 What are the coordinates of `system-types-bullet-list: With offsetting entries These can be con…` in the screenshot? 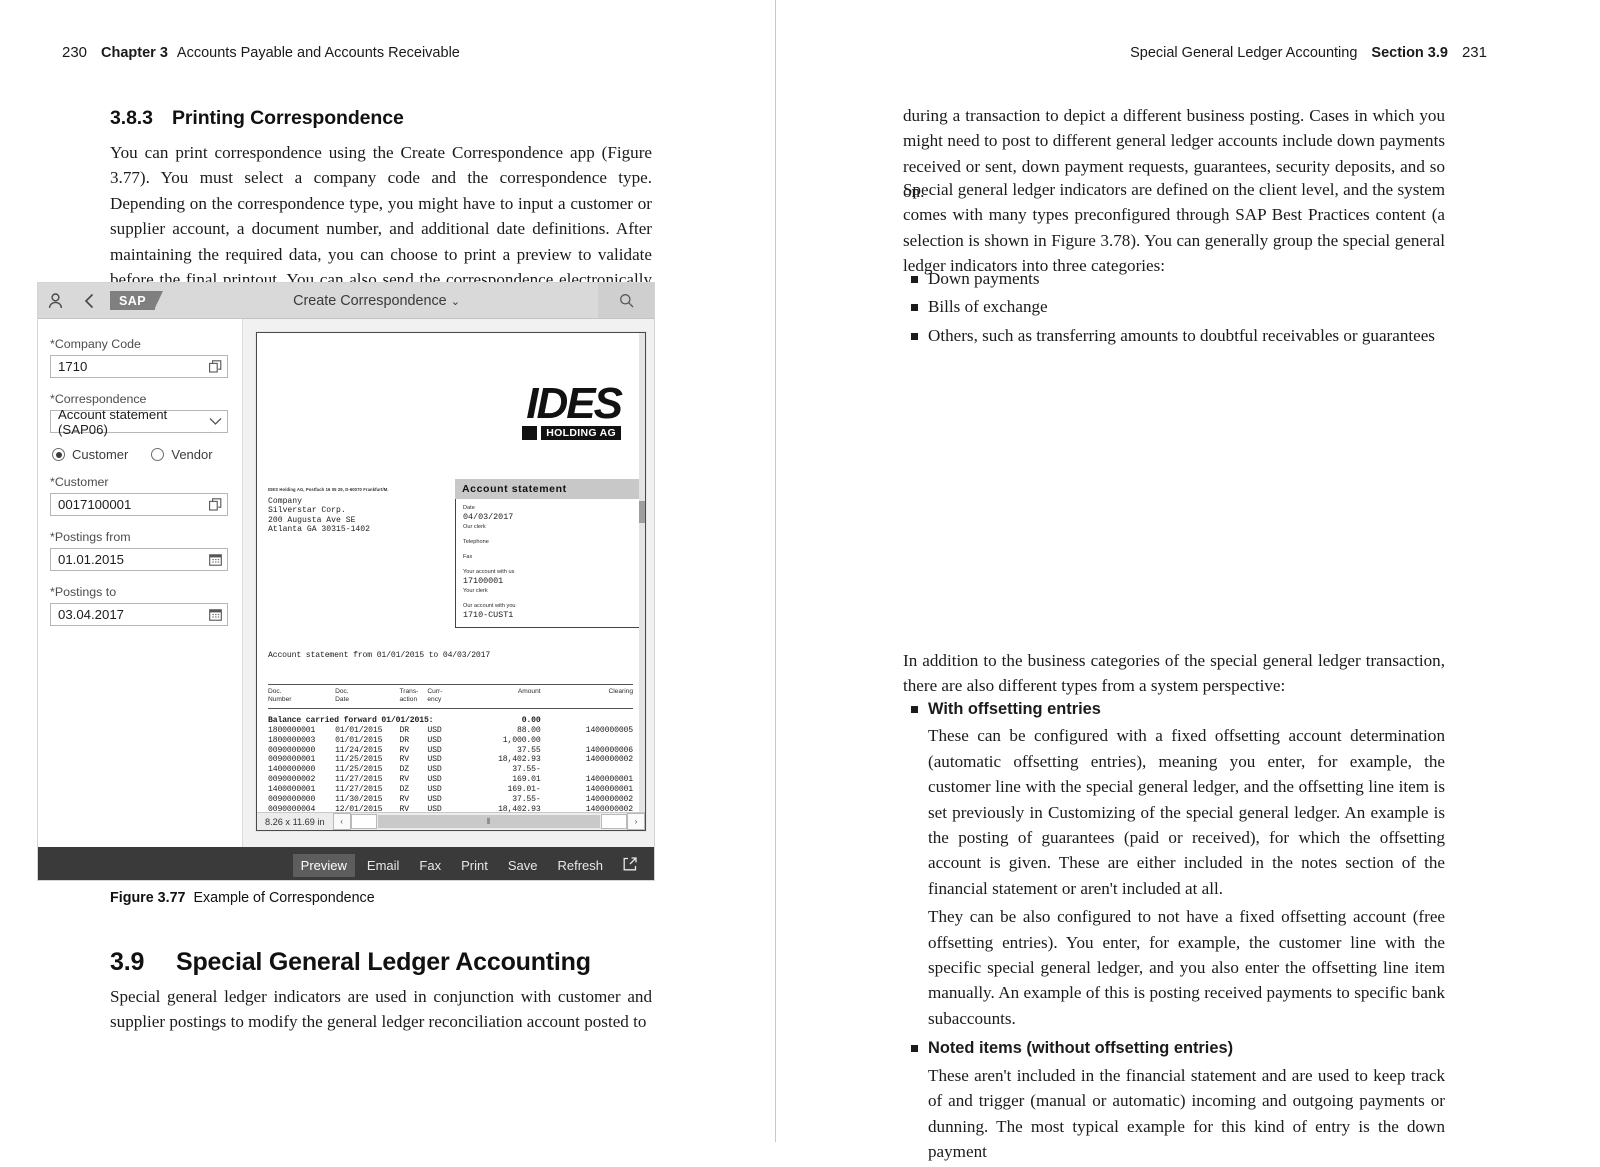 It's located at (1174, 931).